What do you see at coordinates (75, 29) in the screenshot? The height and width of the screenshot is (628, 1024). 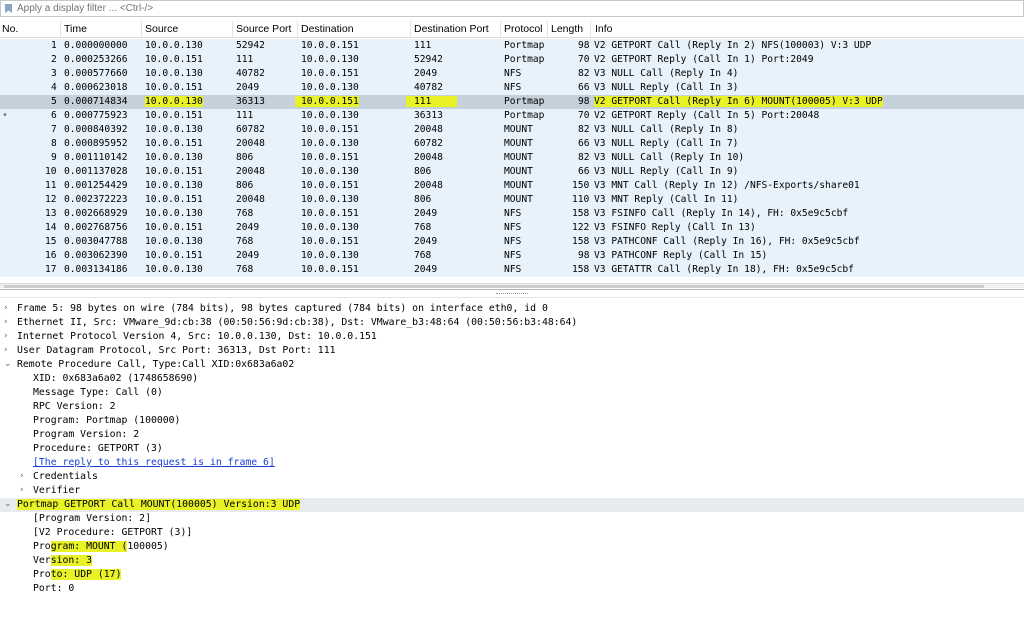 I see `column-header: Time` at bounding box center [75, 29].